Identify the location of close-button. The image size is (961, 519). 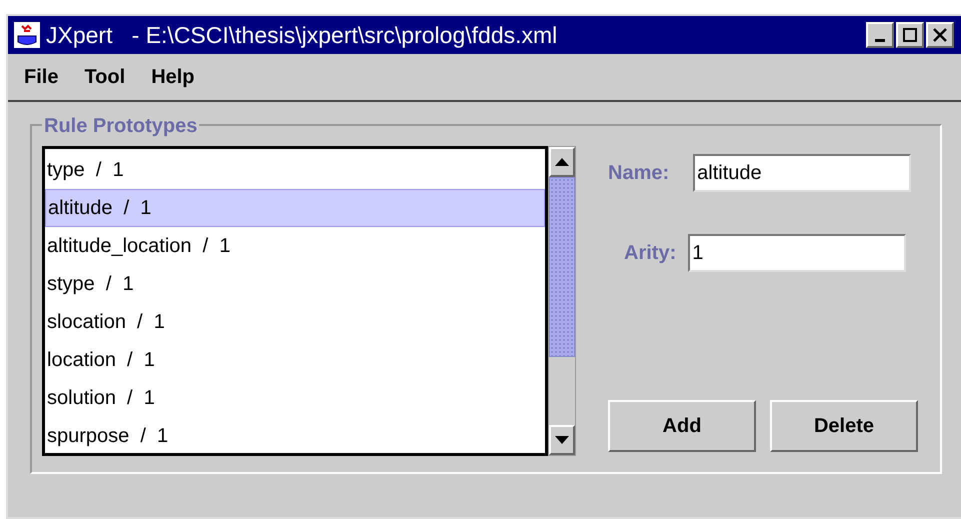
(940, 35).